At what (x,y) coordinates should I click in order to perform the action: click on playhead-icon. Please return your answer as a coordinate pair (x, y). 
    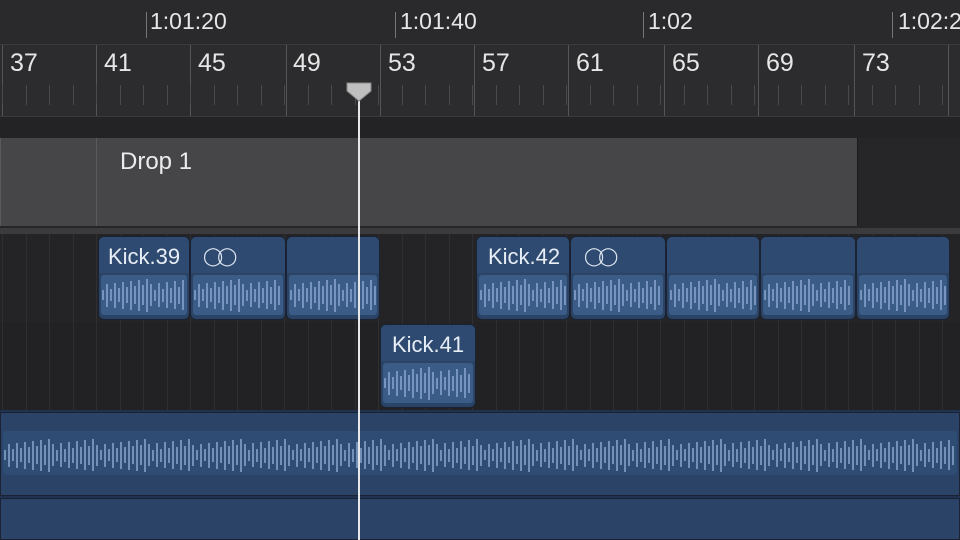
    Looking at the image, I should click on (359, 92).